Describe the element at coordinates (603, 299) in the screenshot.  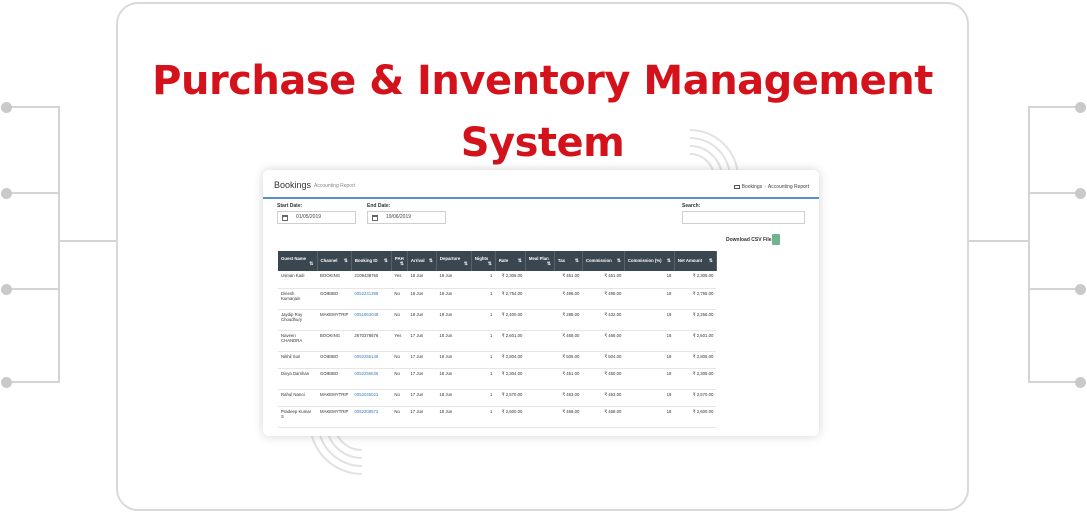
I see `table-cell: ₹ 495.00` at that location.